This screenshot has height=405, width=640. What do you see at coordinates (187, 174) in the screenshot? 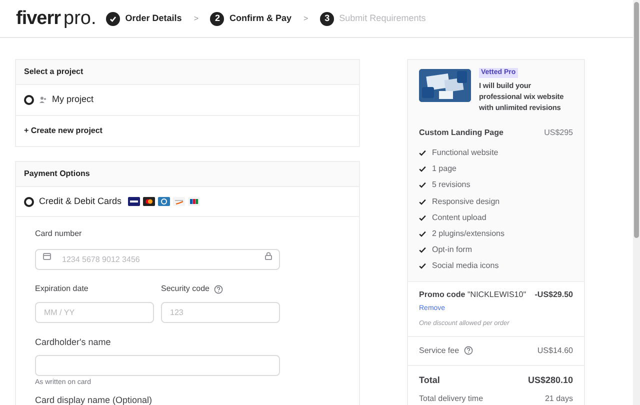
I see `section-title: Payment Options` at bounding box center [187, 174].